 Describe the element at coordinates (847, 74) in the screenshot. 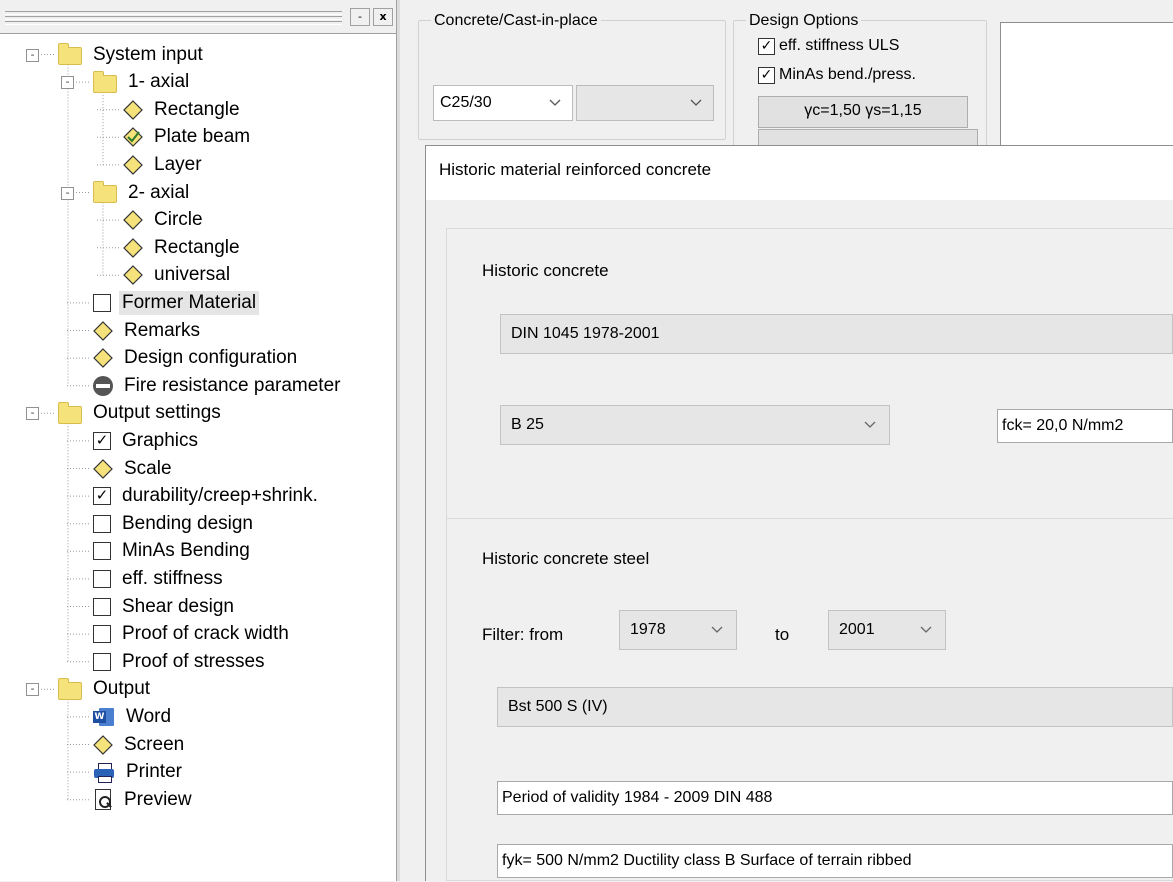

I see `minas-label: MinAs bend./press.` at that location.